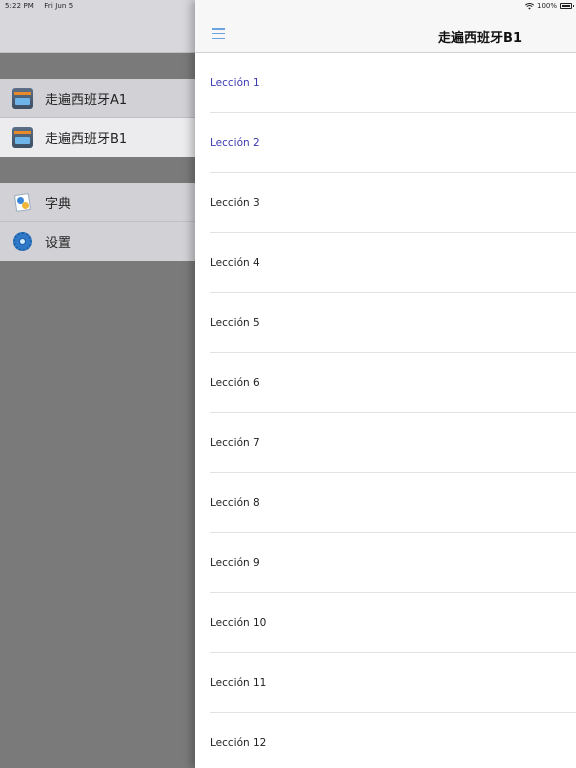  What do you see at coordinates (385, 203) in the screenshot?
I see `lesson-item-3: Lección 3` at bounding box center [385, 203].